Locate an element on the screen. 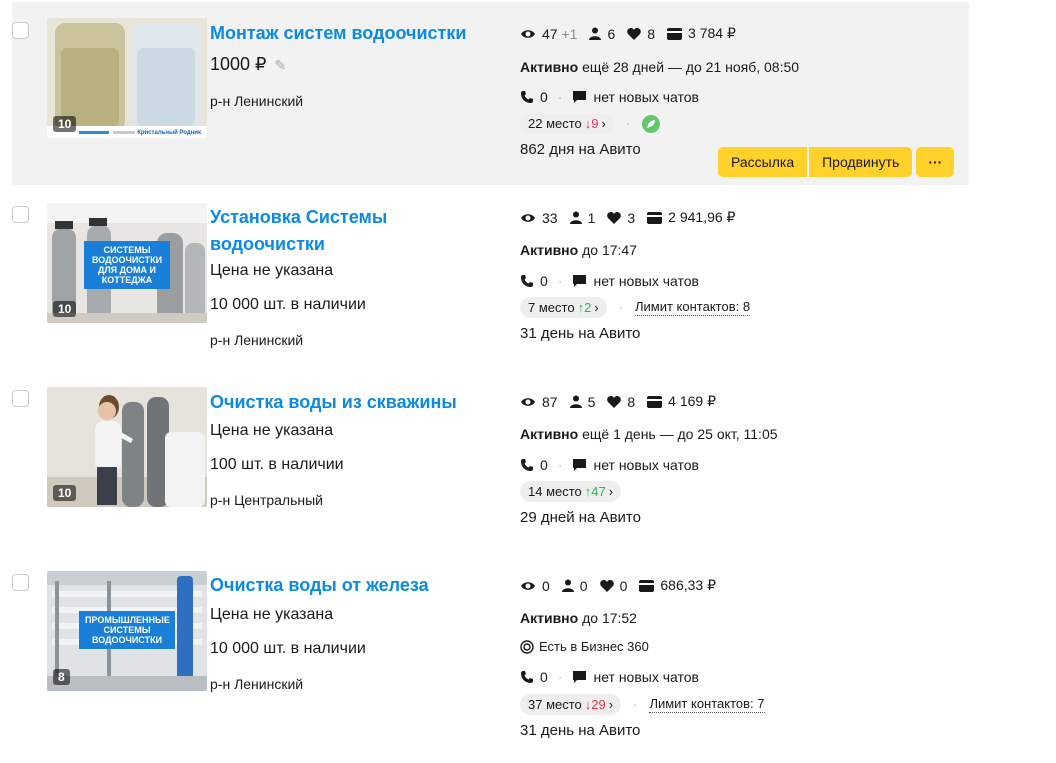 The height and width of the screenshot is (763, 1056). stats-row: 33 1 3 2 941,96 ₽ is located at coordinates (633, 217).